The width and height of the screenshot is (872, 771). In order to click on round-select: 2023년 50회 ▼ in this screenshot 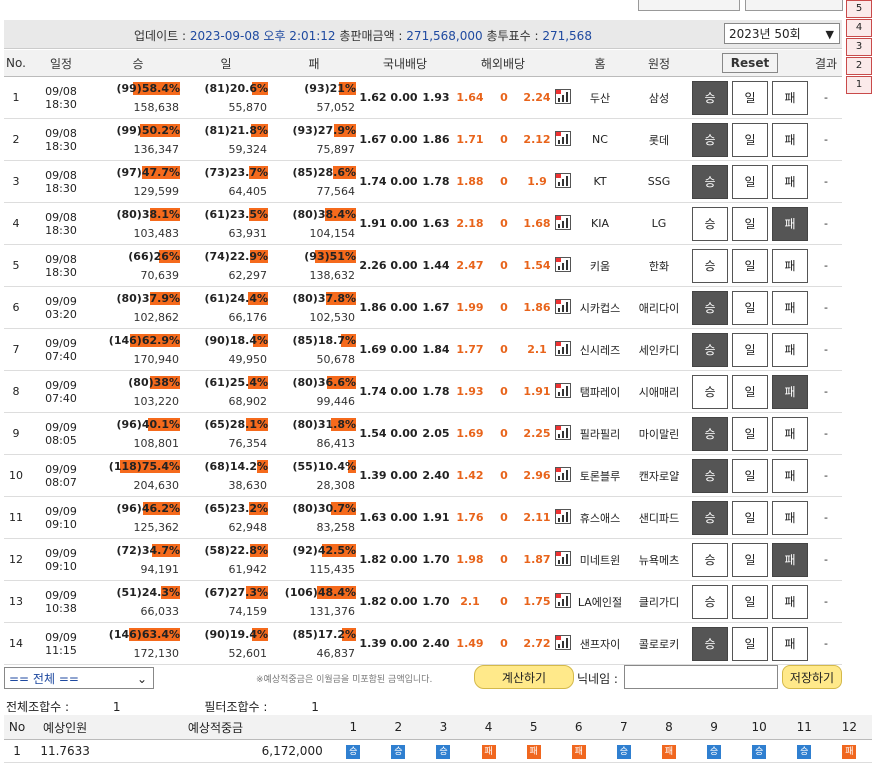, I will do `click(782, 33)`.